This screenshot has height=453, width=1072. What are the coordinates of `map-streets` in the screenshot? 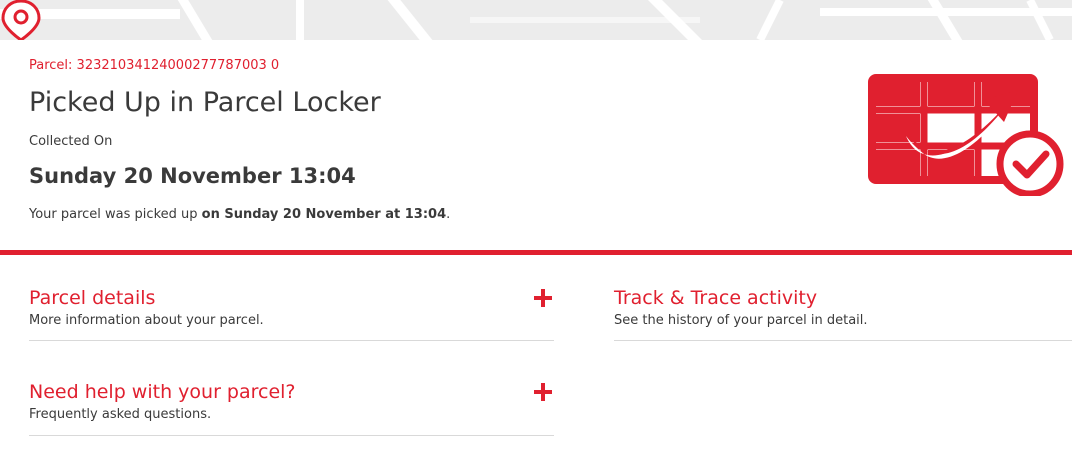 It's located at (536, 20).